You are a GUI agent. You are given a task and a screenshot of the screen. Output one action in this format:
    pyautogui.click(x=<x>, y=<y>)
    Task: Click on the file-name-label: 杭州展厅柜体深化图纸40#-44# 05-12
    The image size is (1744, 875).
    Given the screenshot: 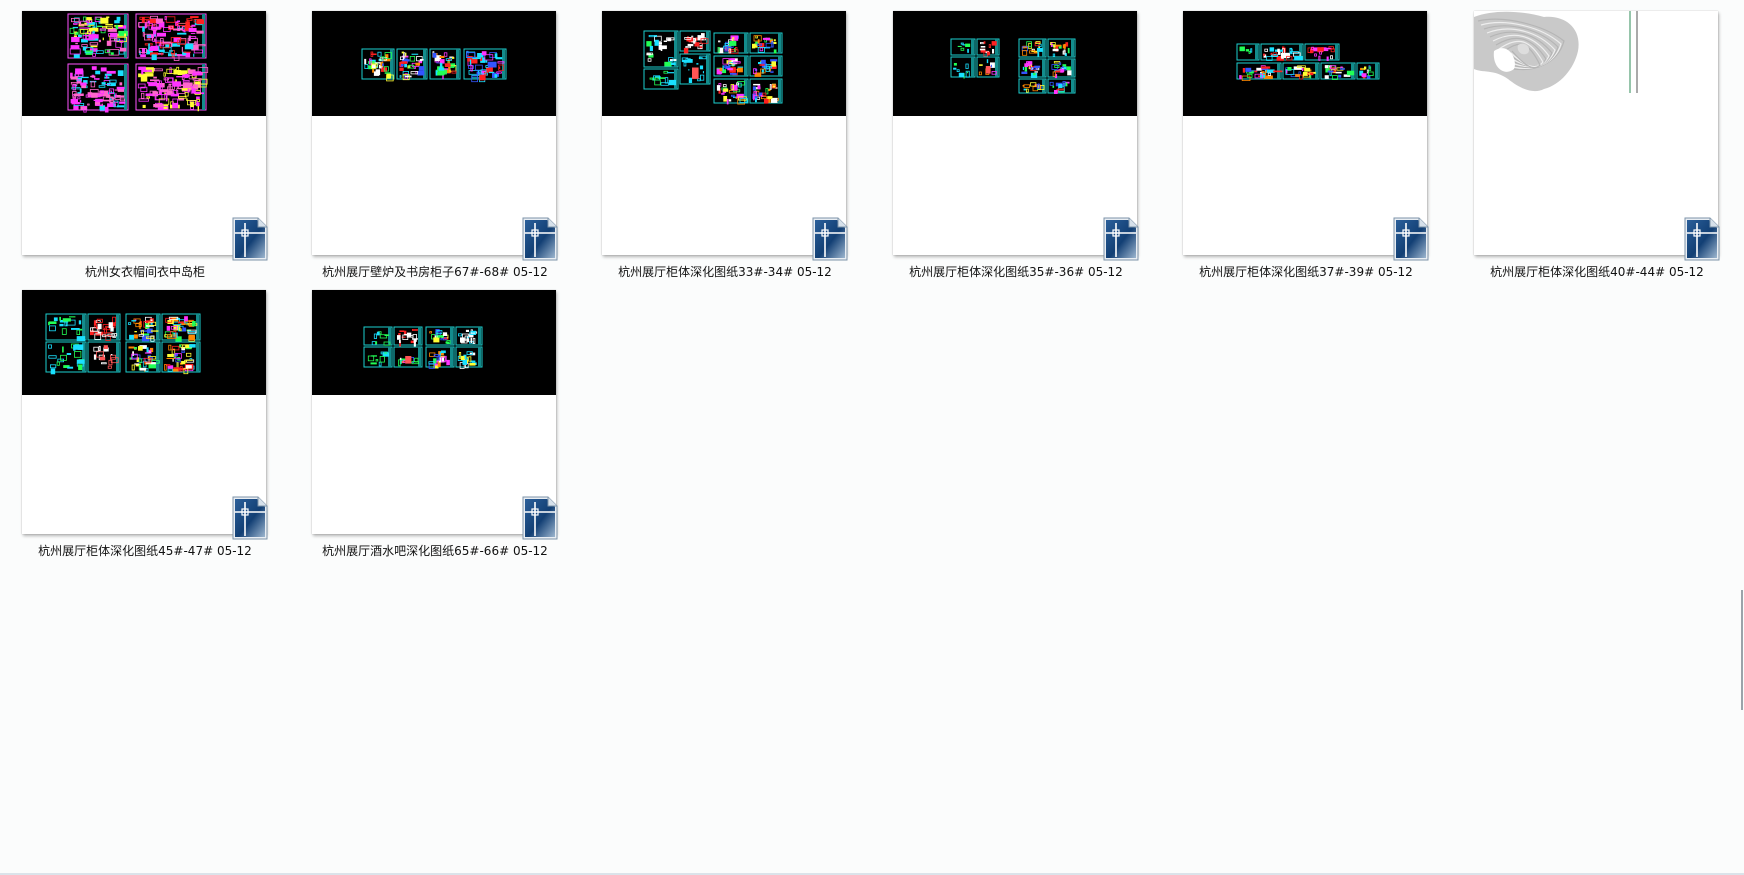 What is the action you would take?
    pyautogui.click(x=1597, y=271)
    